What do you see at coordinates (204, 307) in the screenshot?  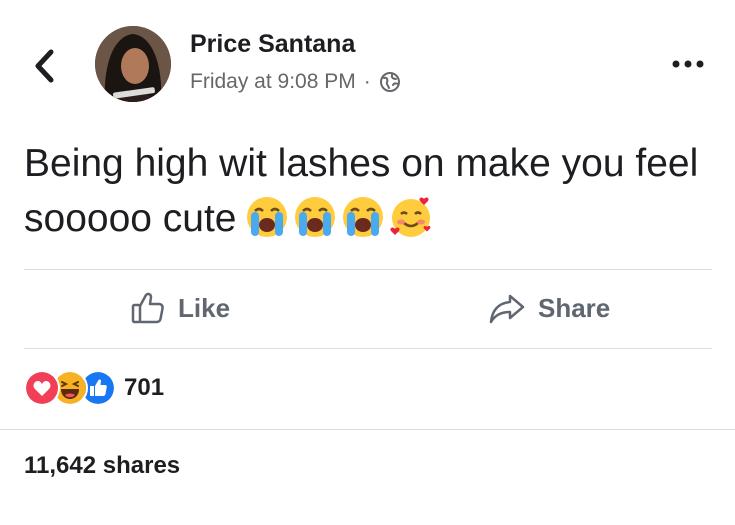 I see `like-label: Like` at bounding box center [204, 307].